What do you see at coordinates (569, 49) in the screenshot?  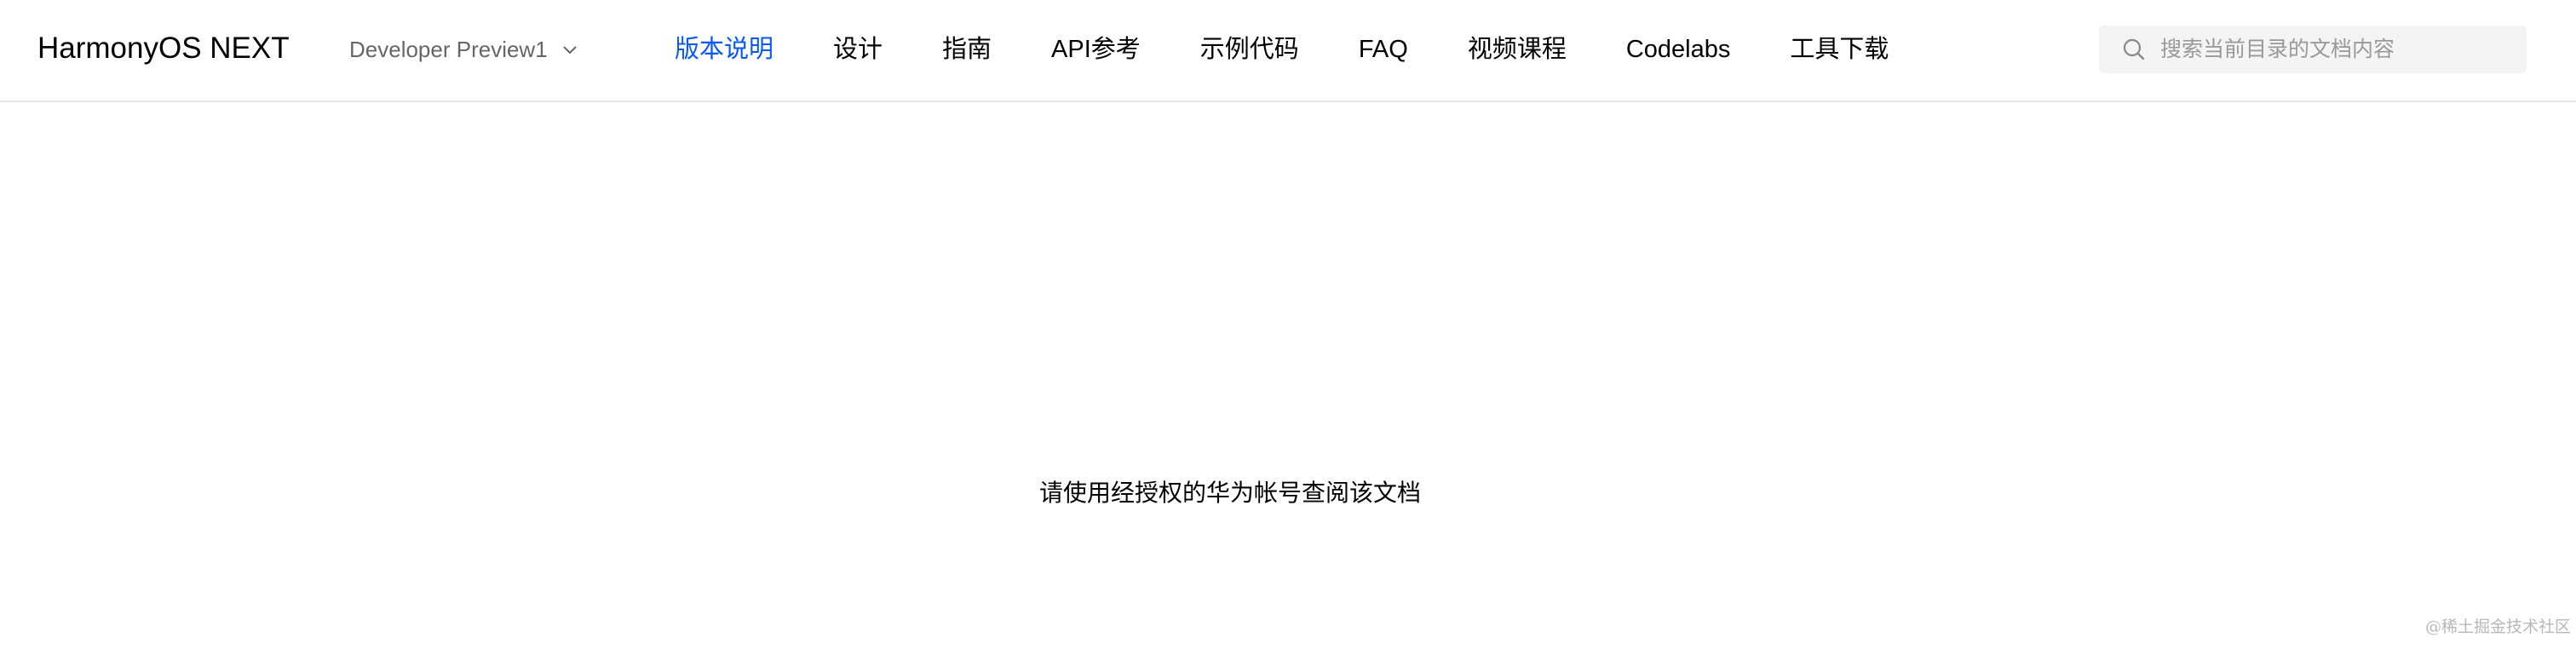 I see `chevron-down-icon` at bounding box center [569, 49].